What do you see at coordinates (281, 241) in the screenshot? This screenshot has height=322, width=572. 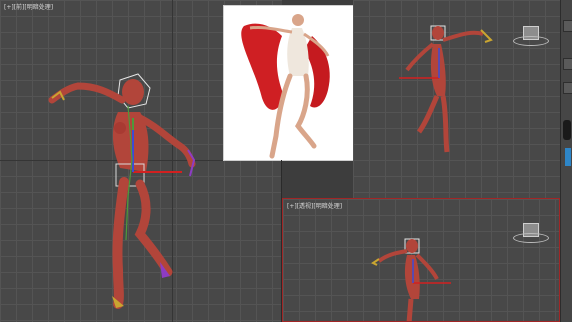 I see `viewport-divider-vertical` at bounding box center [281, 241].